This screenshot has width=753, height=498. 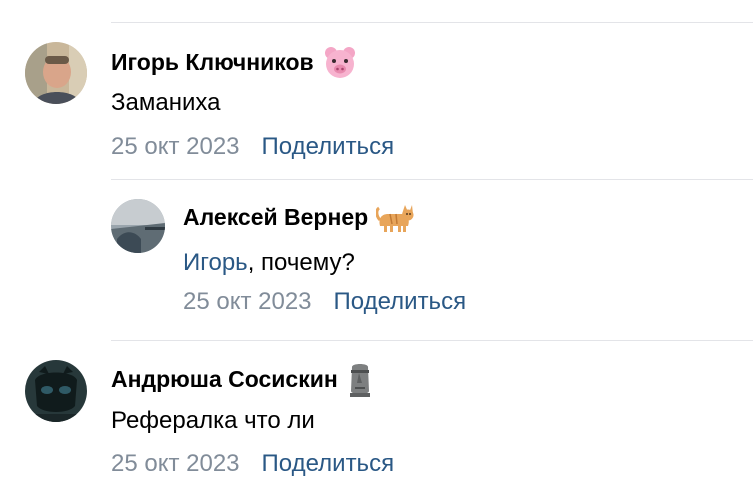 I want to click on author-name: Алексей Вернер, so click(x=275, y=217).